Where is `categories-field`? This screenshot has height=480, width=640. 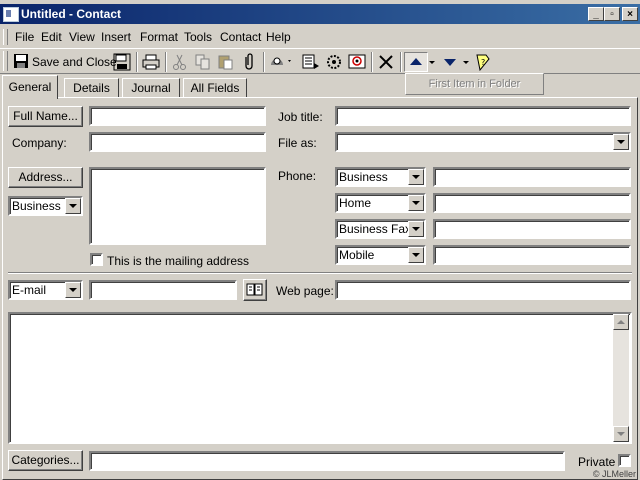 categories-field is located at coordinates (327, 461).